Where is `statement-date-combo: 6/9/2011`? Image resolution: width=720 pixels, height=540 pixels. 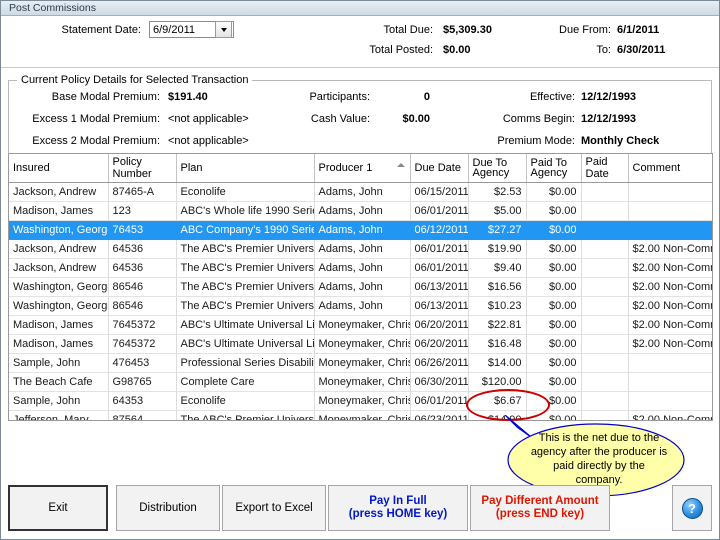
statement-date-combo: 6/9/2011 is located at coordinates (191, 29).